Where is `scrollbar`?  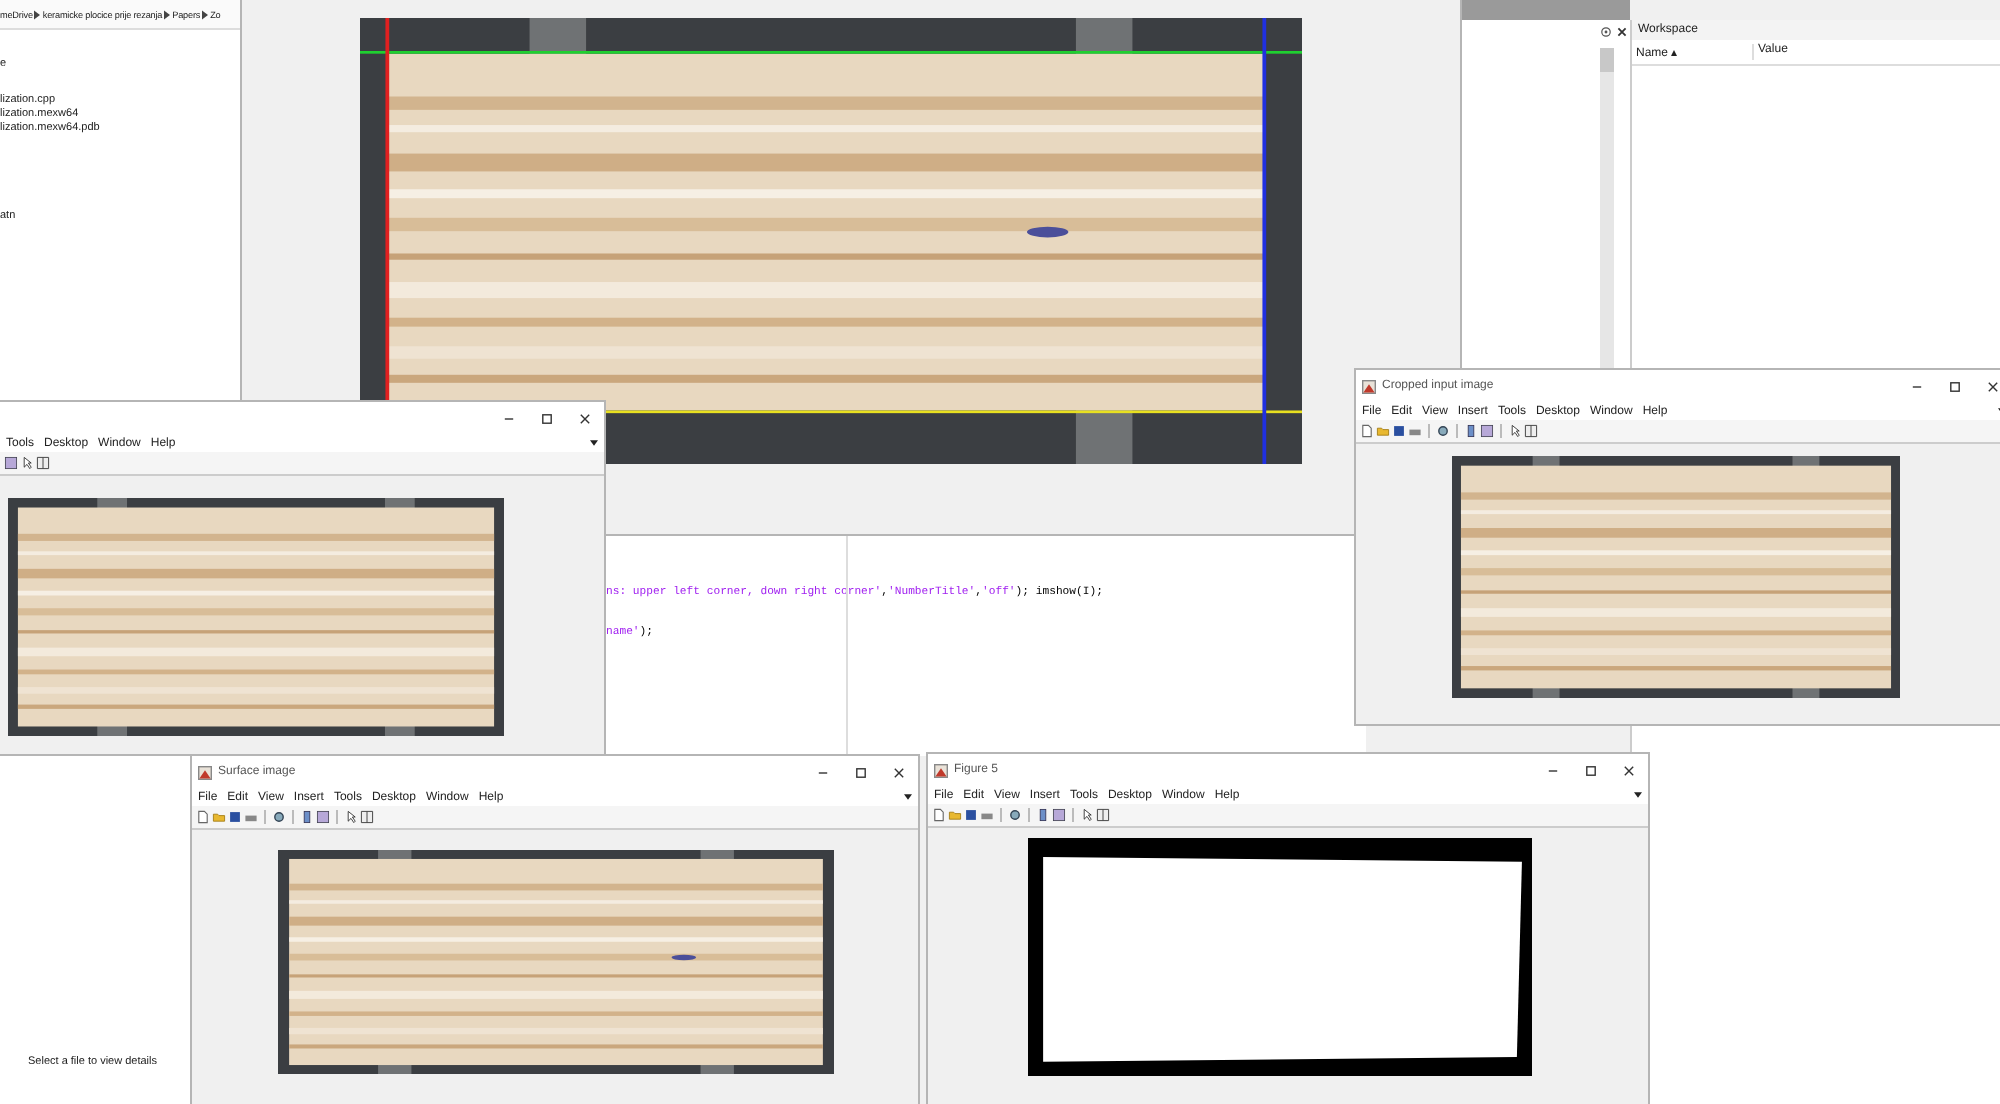
scrollbar is located at coordinates (1607, 210).